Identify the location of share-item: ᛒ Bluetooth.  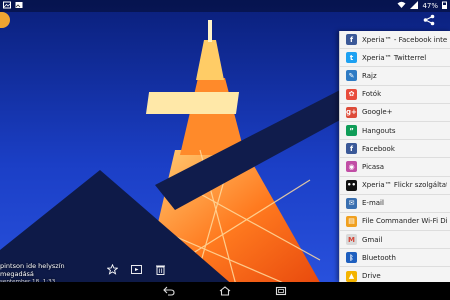
(395, 258).